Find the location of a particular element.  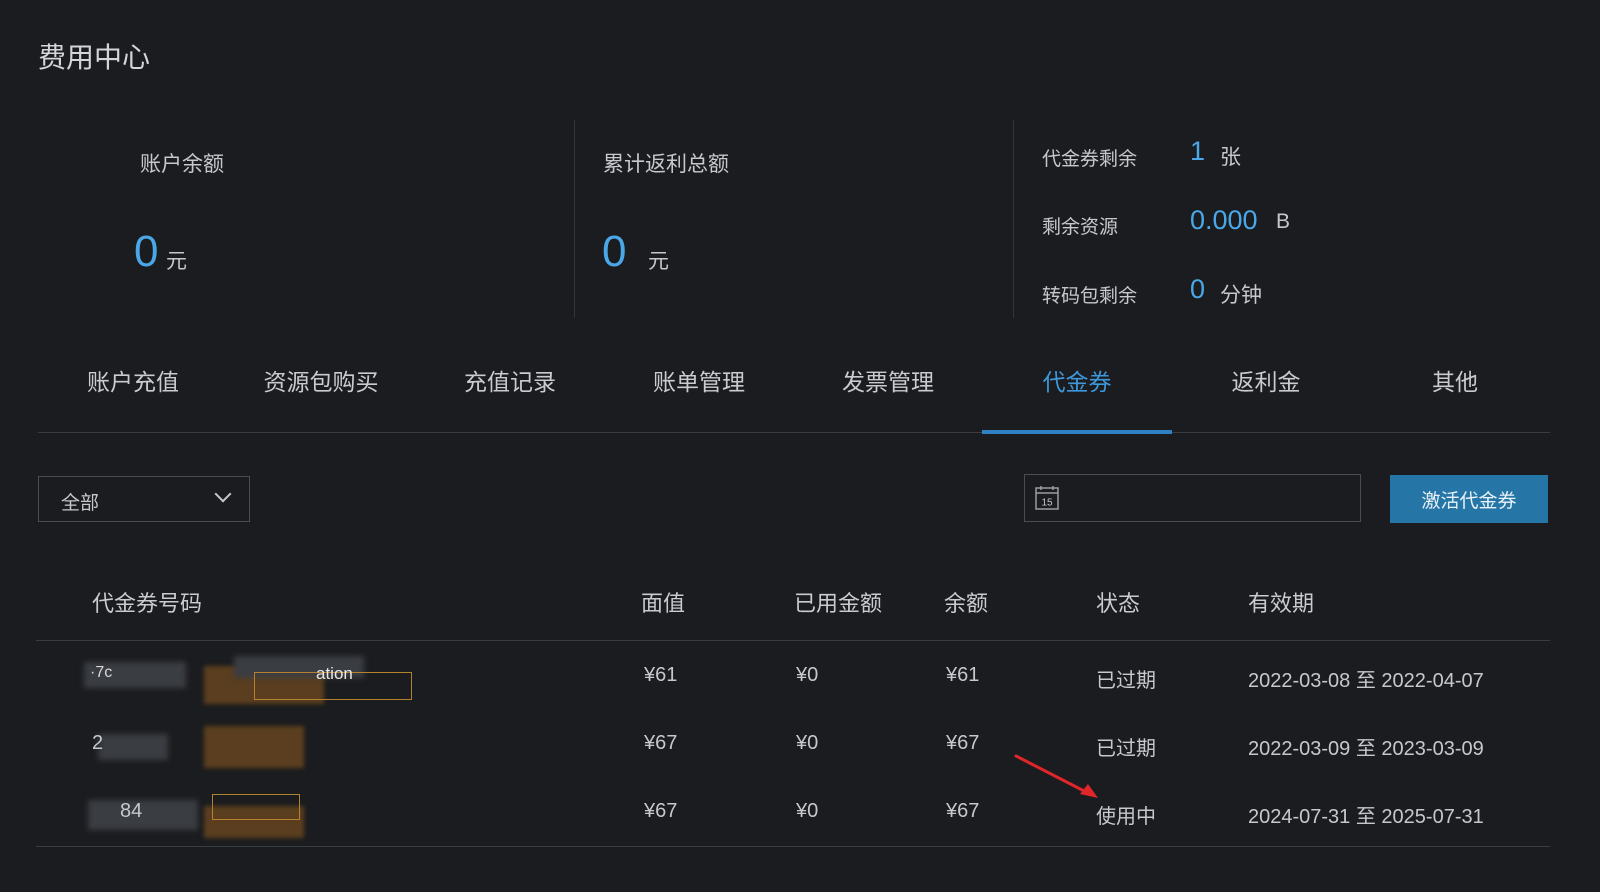

table-bottom-border is located at coordinates (793, 846).